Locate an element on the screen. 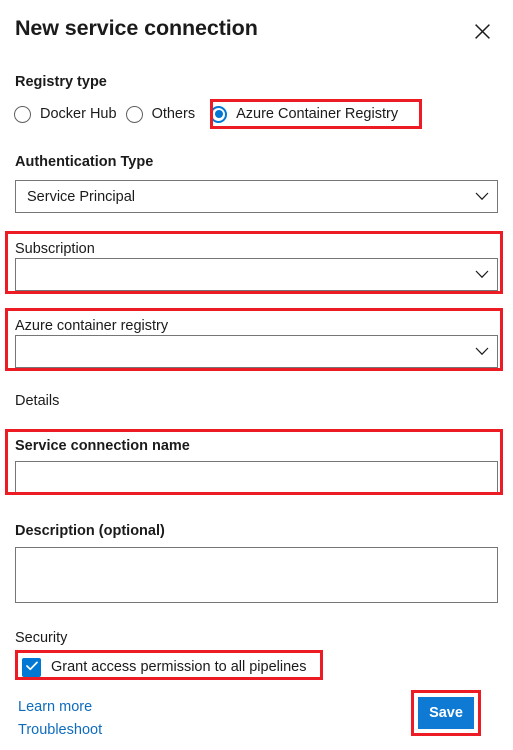 This screenshot has height=750, width=513. radio-label-docker-hub: Docker Hub is located at coordinates (78, 114).